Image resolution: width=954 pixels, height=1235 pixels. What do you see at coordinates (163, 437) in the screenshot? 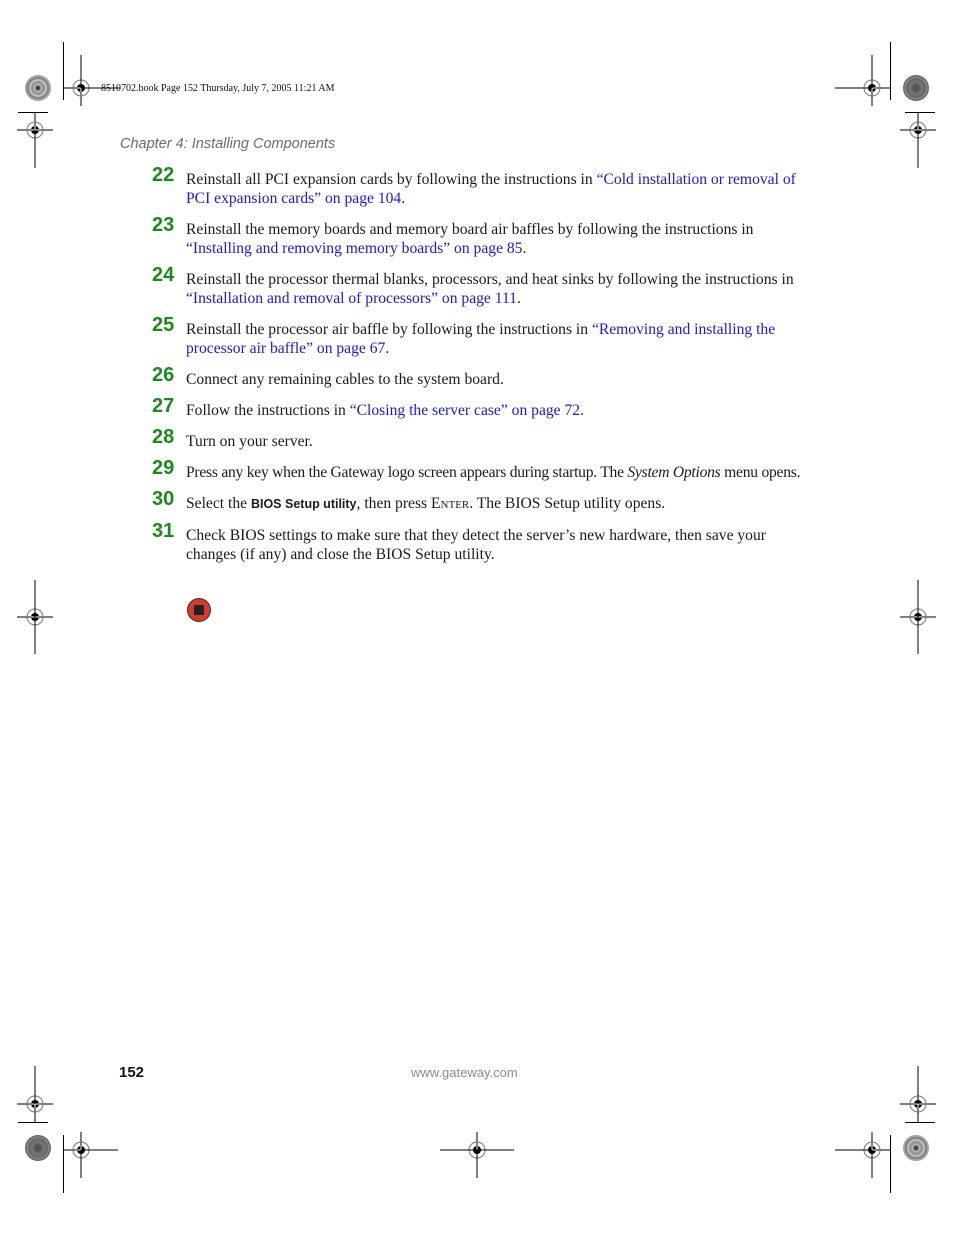
I see `step-number: 28` at bounding box center [163, 437].